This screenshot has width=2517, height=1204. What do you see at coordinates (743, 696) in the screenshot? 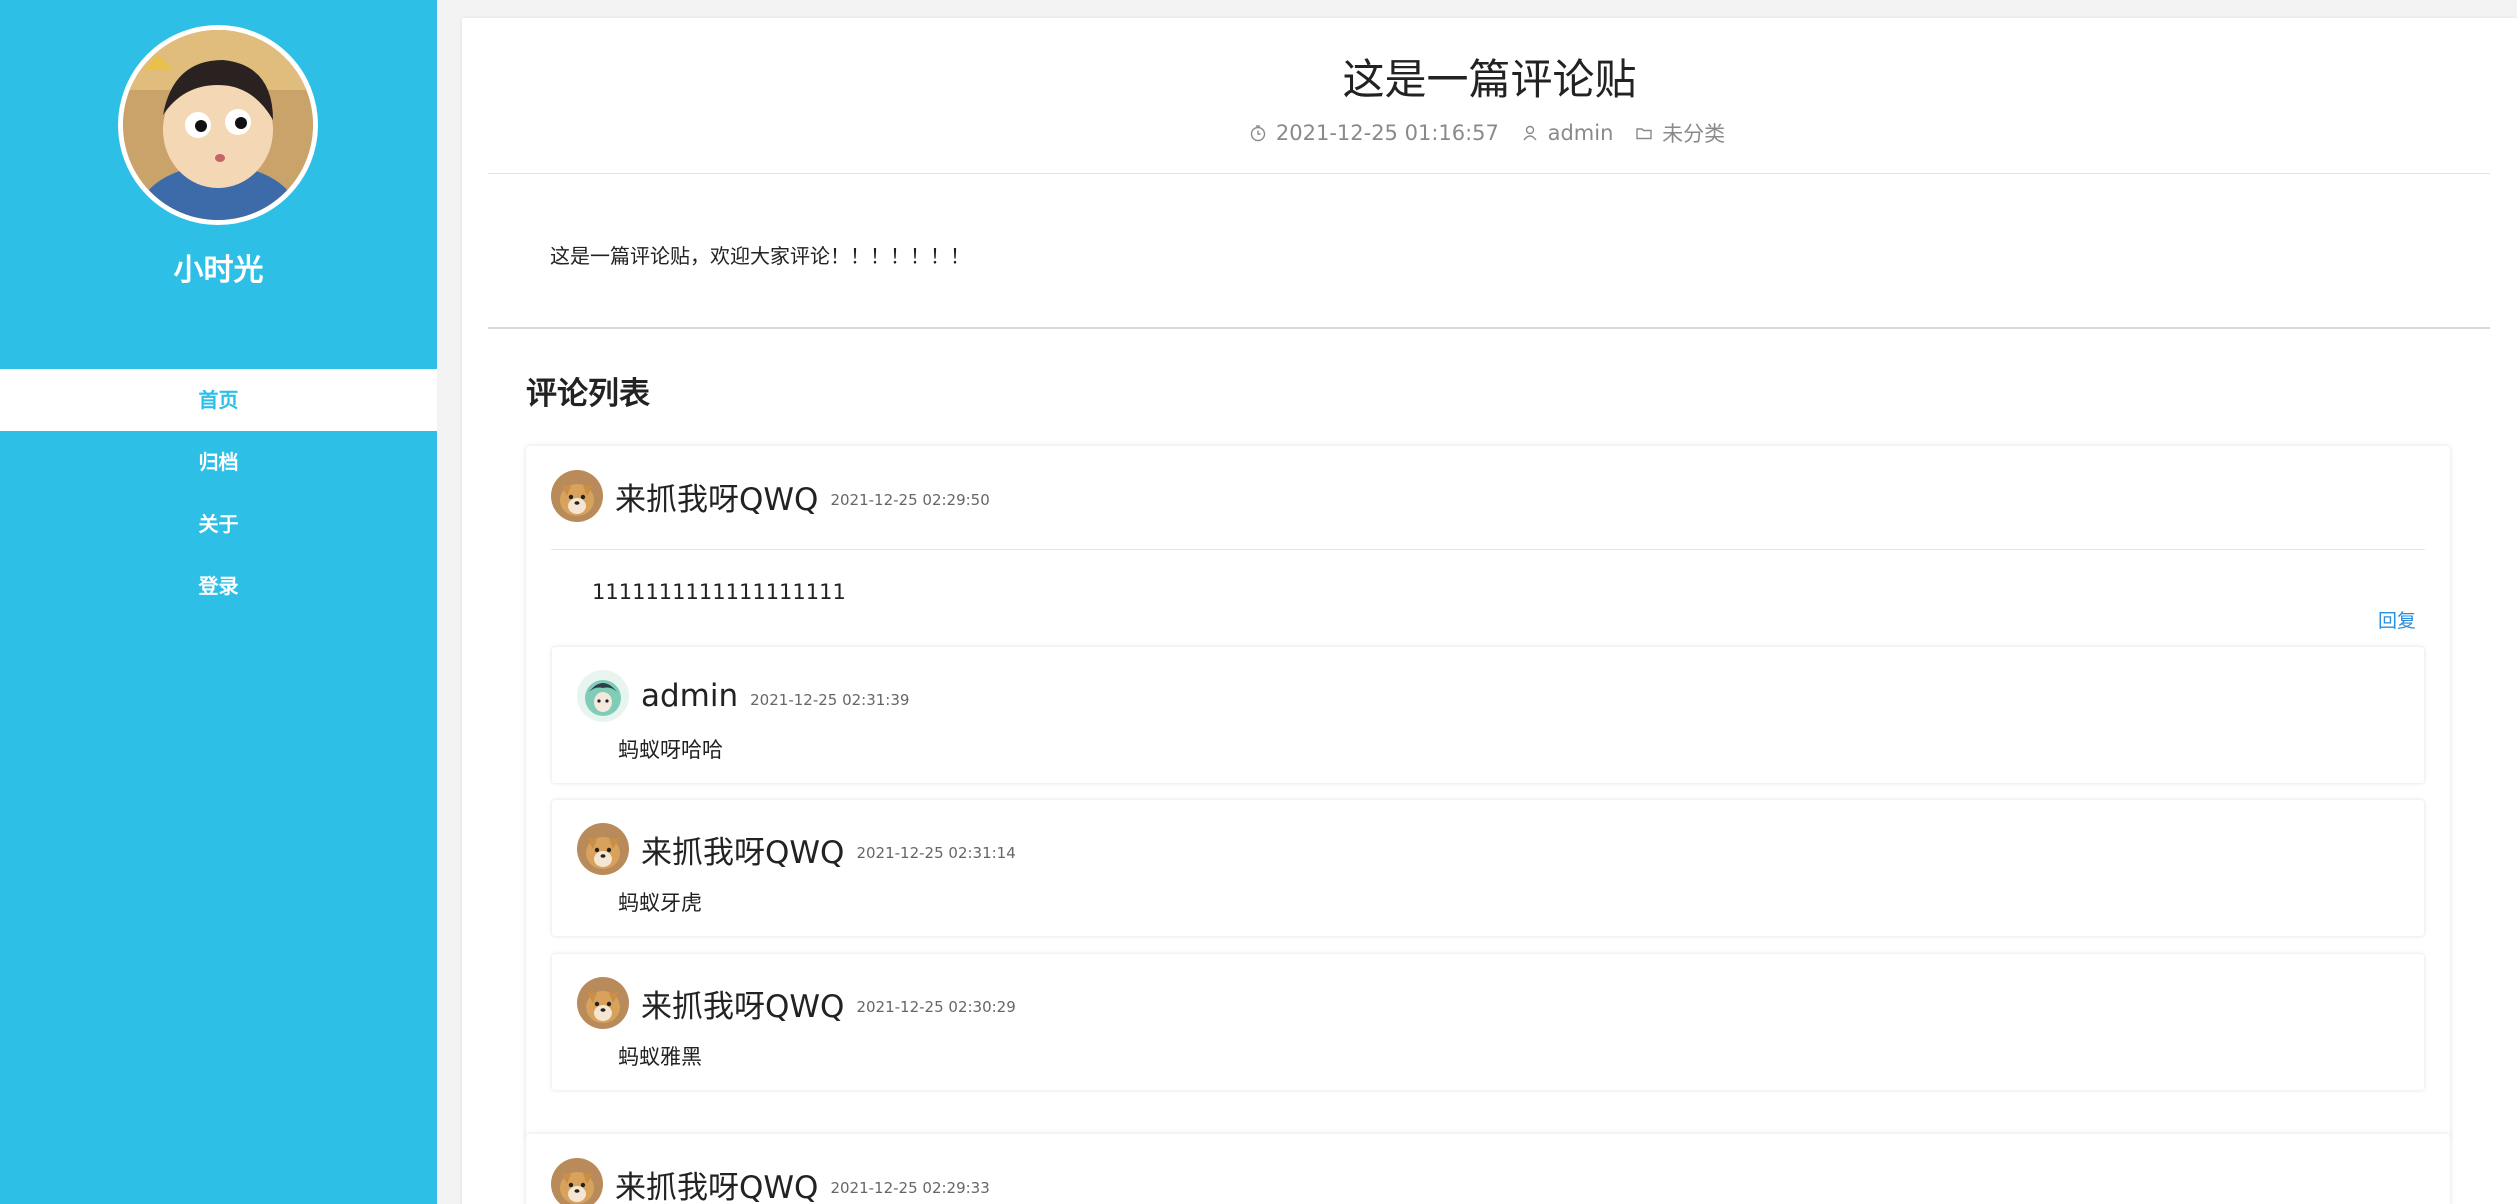
I see `reply-header: admin 2021-12-25 02:31:39` at bounding box center [743, 696].